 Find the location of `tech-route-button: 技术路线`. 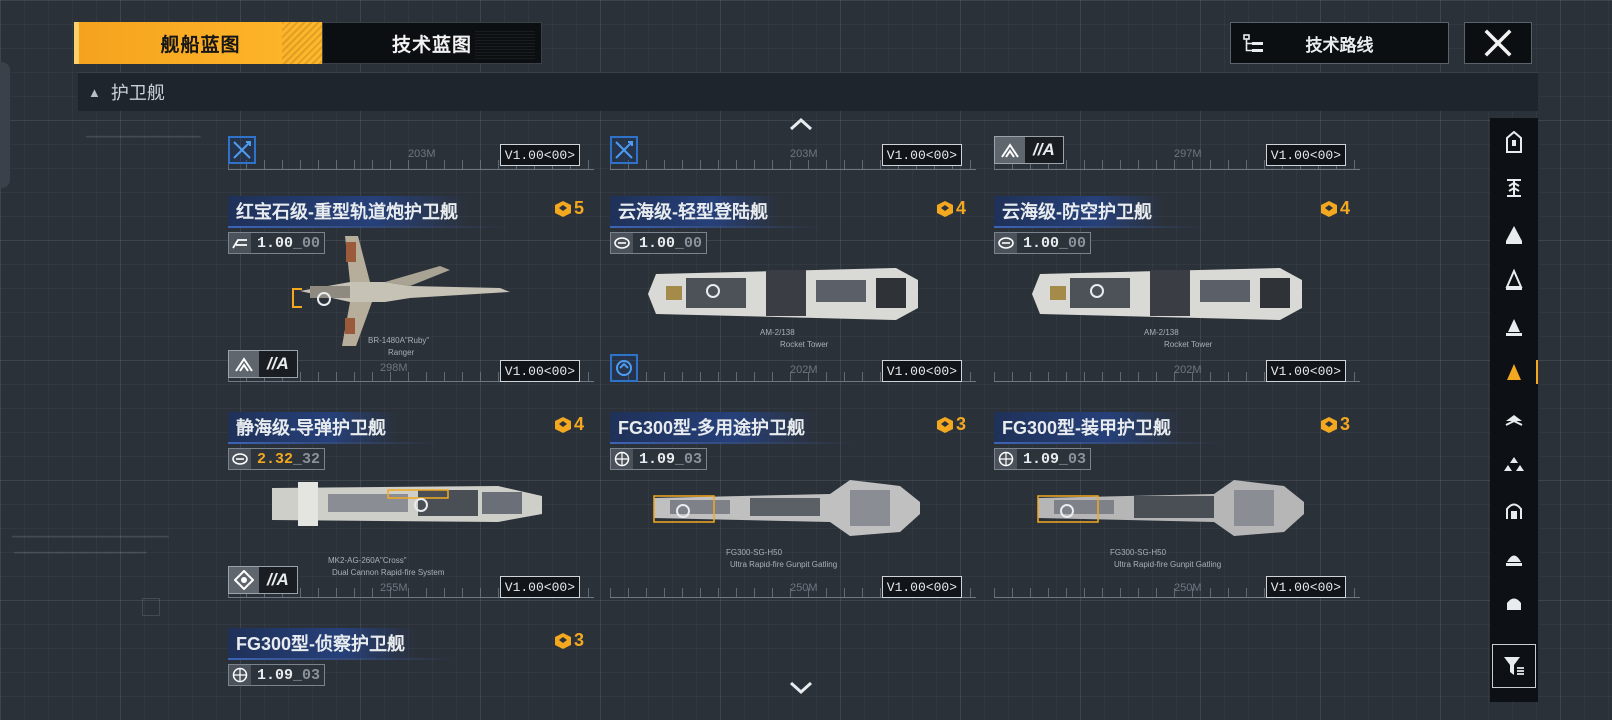

tech-route-button: 技术路线 is located at coordinates (1339, 43).